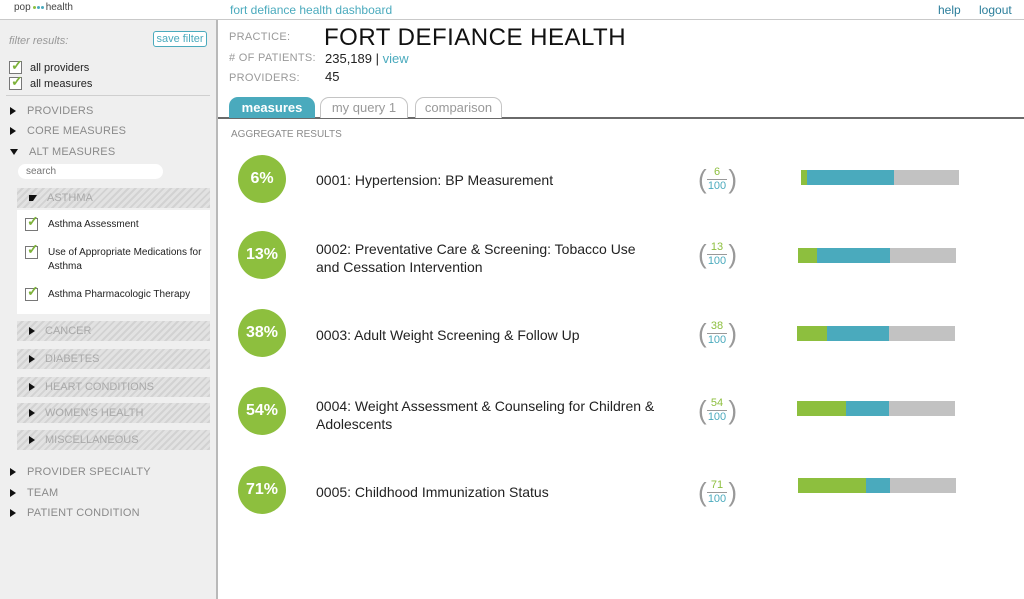 The width and height of the screenshot is (1024, 599). I want to click on measure-asthma-pharmacologic: Asthma Pharmacologic Therapy, so click(115, 293).